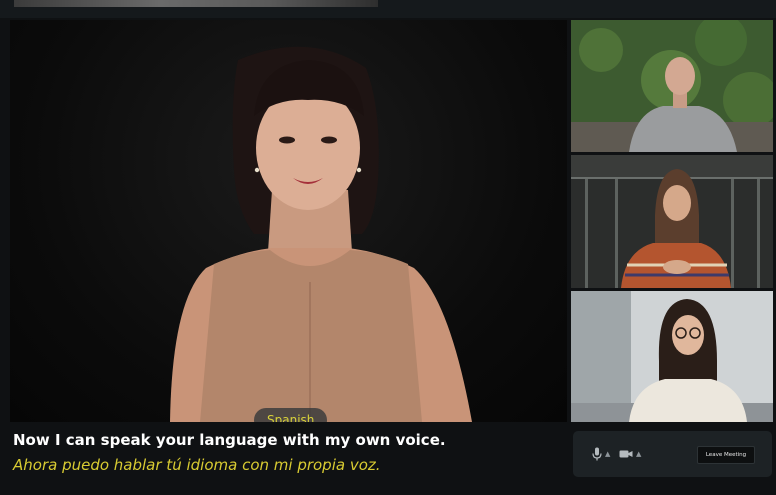 The width and height of the screenshot is (776, 495). What do you see at coordinates (672, 454) in the screenshot?
I see `meeting-controls-bar: ▲ ▲ Leave Meeting` at bounding box center [672, 454].